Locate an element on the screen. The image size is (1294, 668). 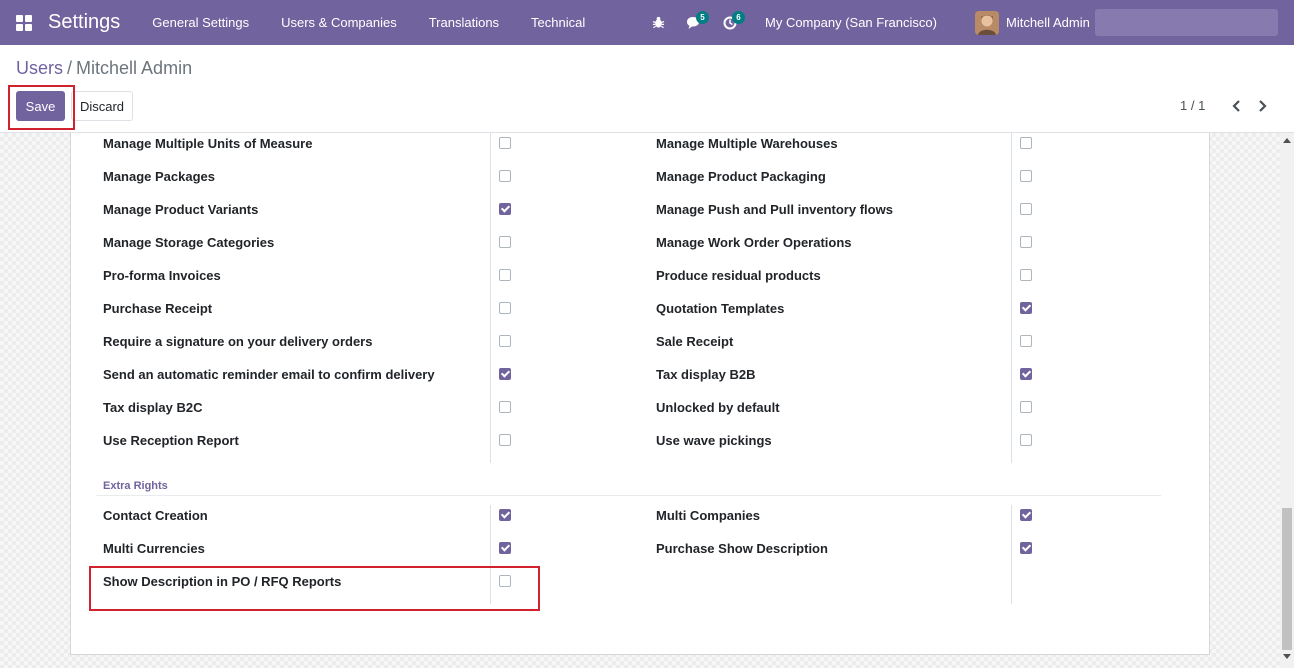
right-checkbox-purchase-show-description is located at coordinates (1026, 548).